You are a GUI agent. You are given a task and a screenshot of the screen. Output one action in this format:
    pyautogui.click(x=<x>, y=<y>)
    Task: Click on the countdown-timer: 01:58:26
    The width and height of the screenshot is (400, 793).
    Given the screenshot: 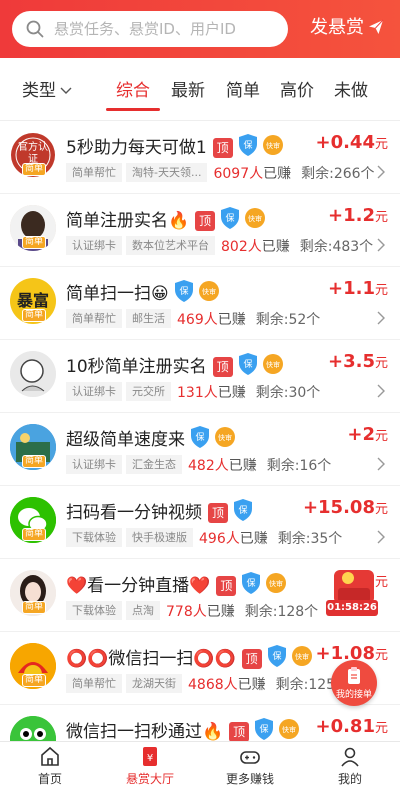 What is the action you would take?
    pyautogui.click(x=352, y=608)
    